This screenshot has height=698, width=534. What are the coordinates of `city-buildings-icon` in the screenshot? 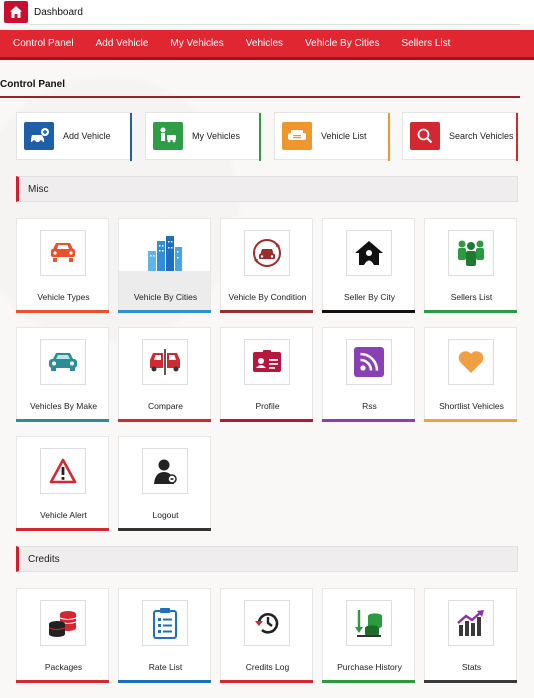 It's located at (165, 253).